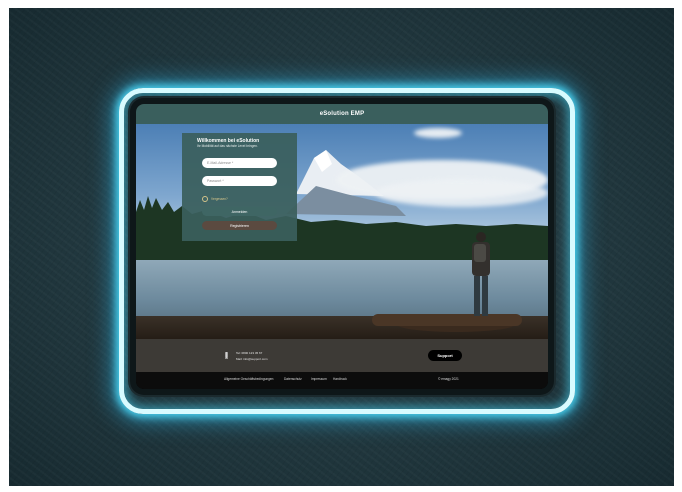 This screenshot has width=682, height=492. I want to click on link-imprint: Impressum, so click(319, 379).